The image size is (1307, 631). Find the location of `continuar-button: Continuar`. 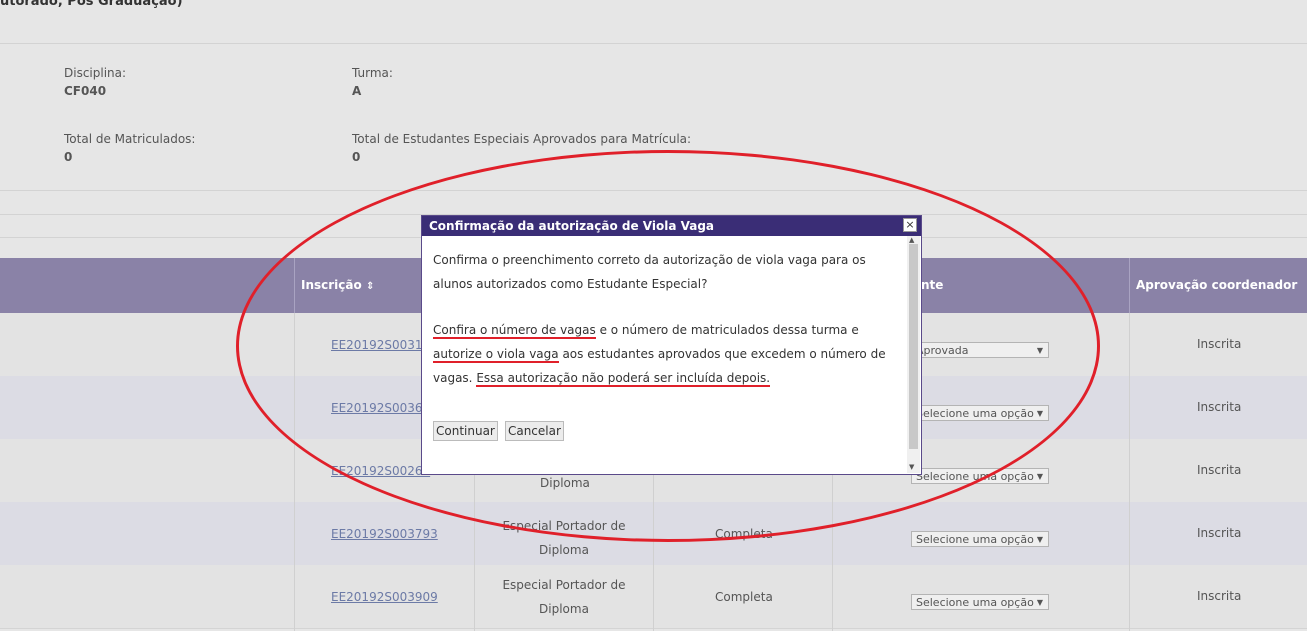

continuar-button: Continuar is located at coordinates (465, 431).